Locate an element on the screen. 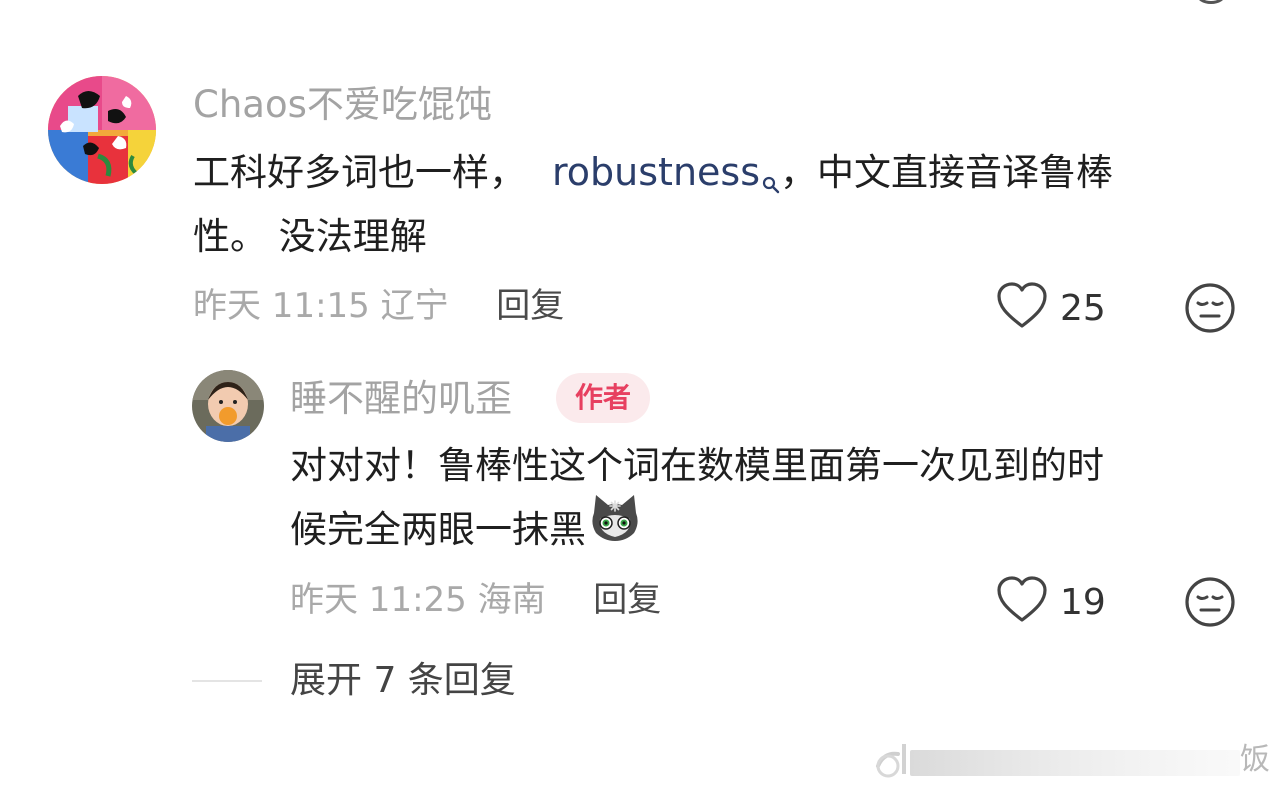 The width and height of the screenshot is (1284, 791). expand-replies-button: 展开 7 条回复 is located at coordinates (403, 681).